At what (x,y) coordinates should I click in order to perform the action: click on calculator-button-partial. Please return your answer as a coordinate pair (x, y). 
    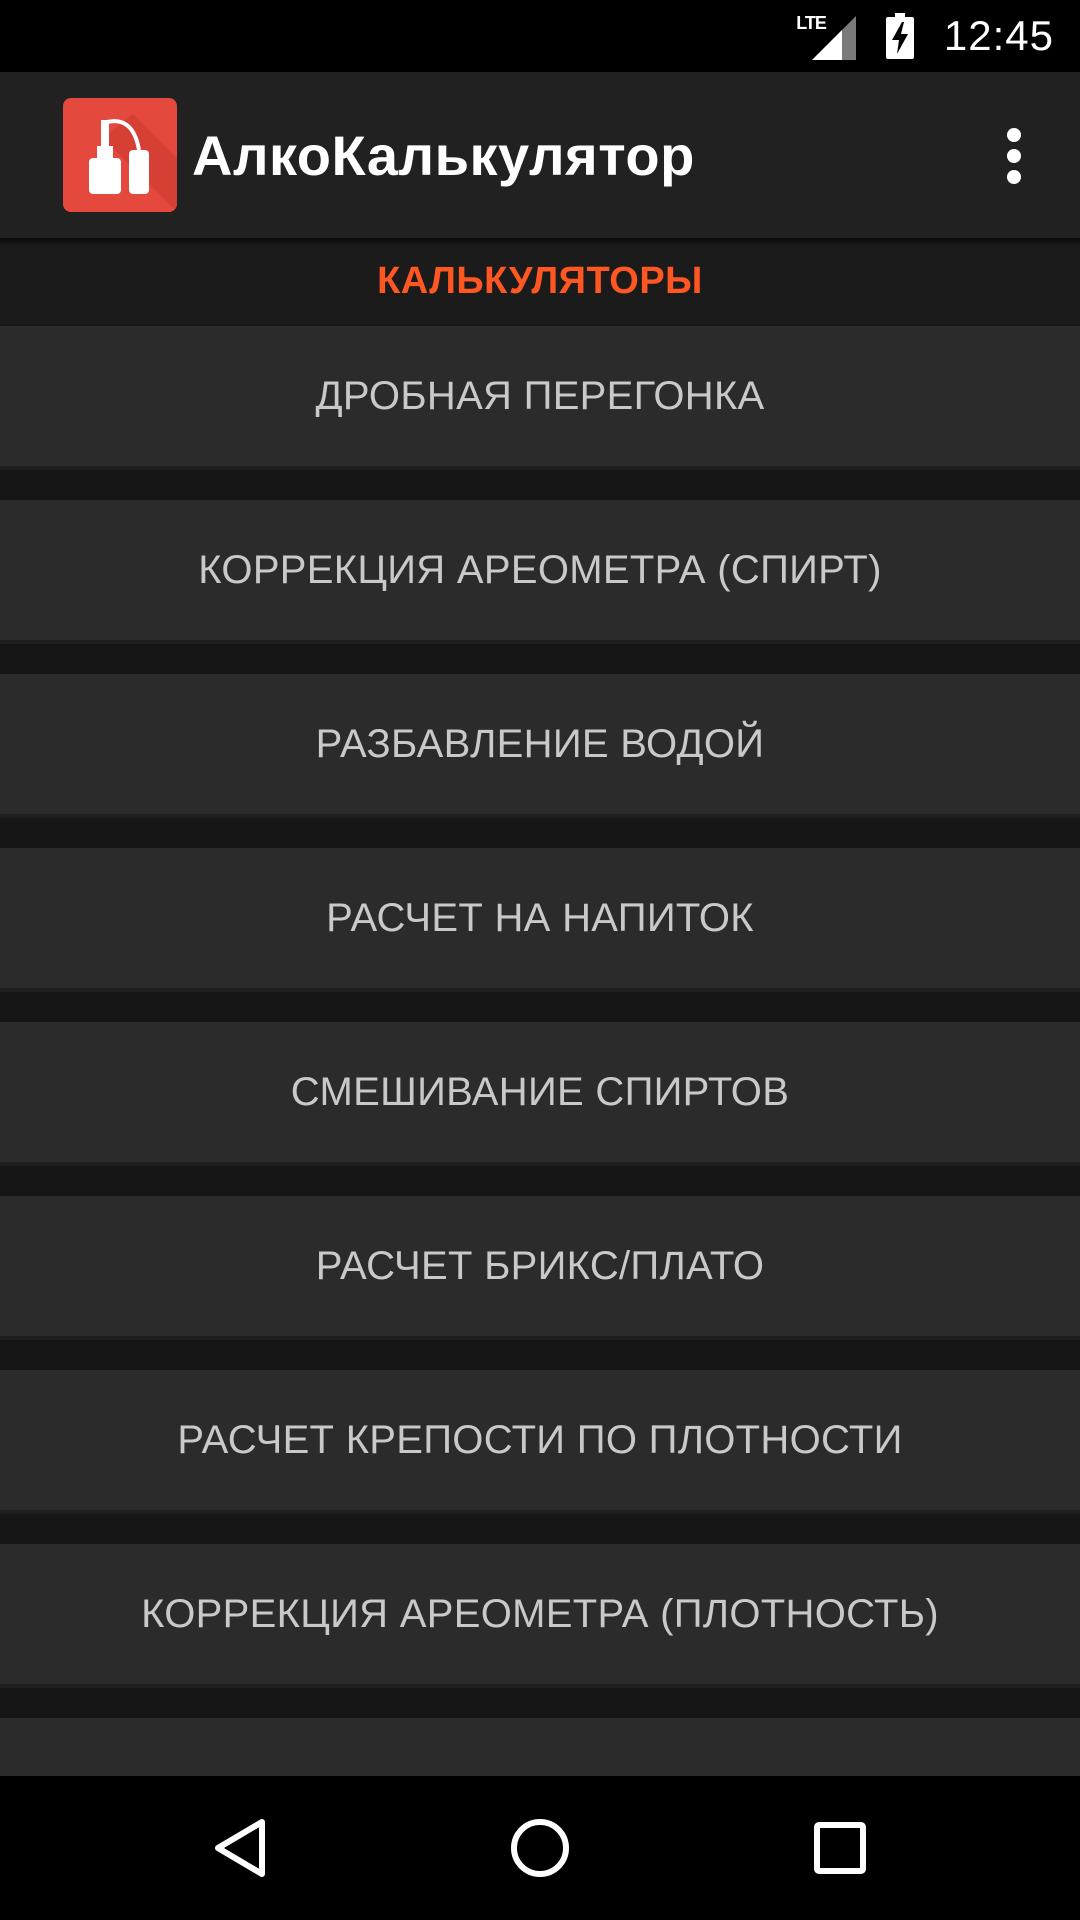
    Looking at the image, I should click on (540, 1747).